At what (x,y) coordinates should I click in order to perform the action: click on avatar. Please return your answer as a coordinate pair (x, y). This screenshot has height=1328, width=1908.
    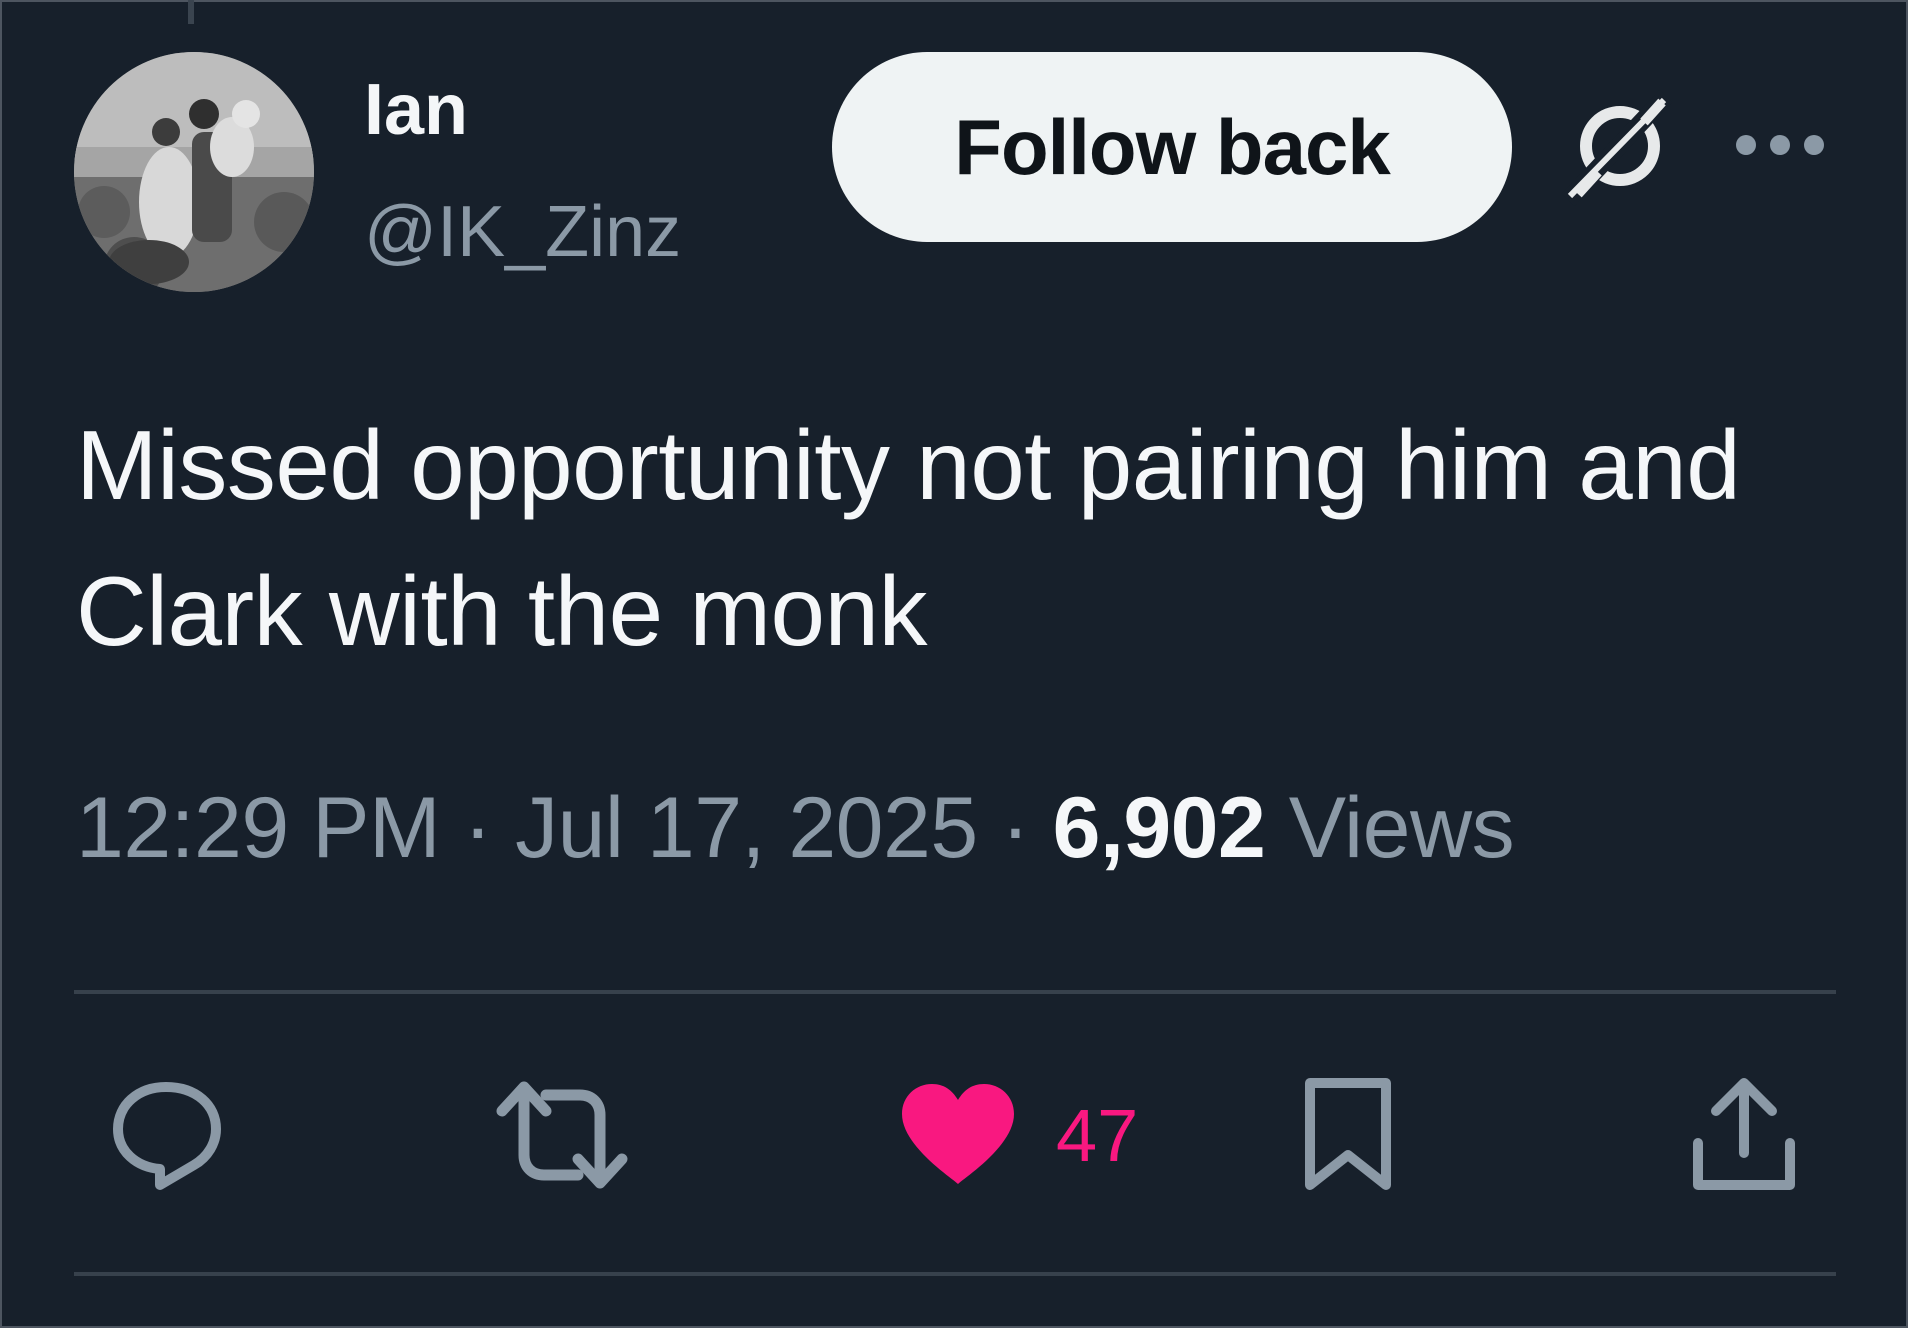
    Looking at the image, I should click on (194, 172).